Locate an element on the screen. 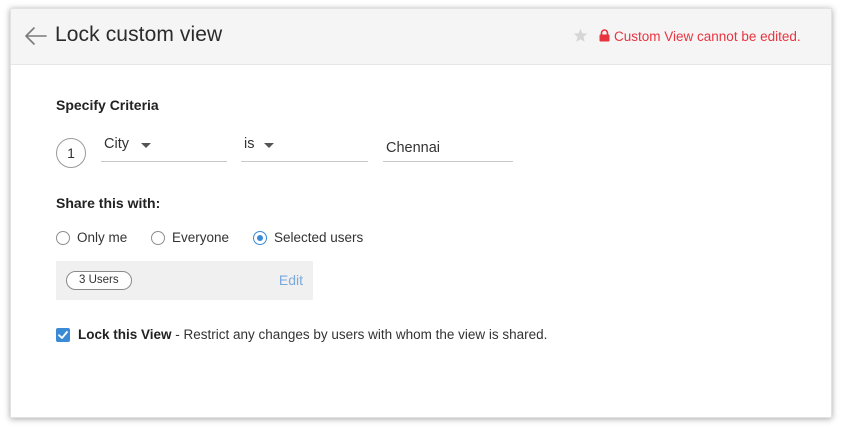  star-icon is located at coordinates (580, 35).